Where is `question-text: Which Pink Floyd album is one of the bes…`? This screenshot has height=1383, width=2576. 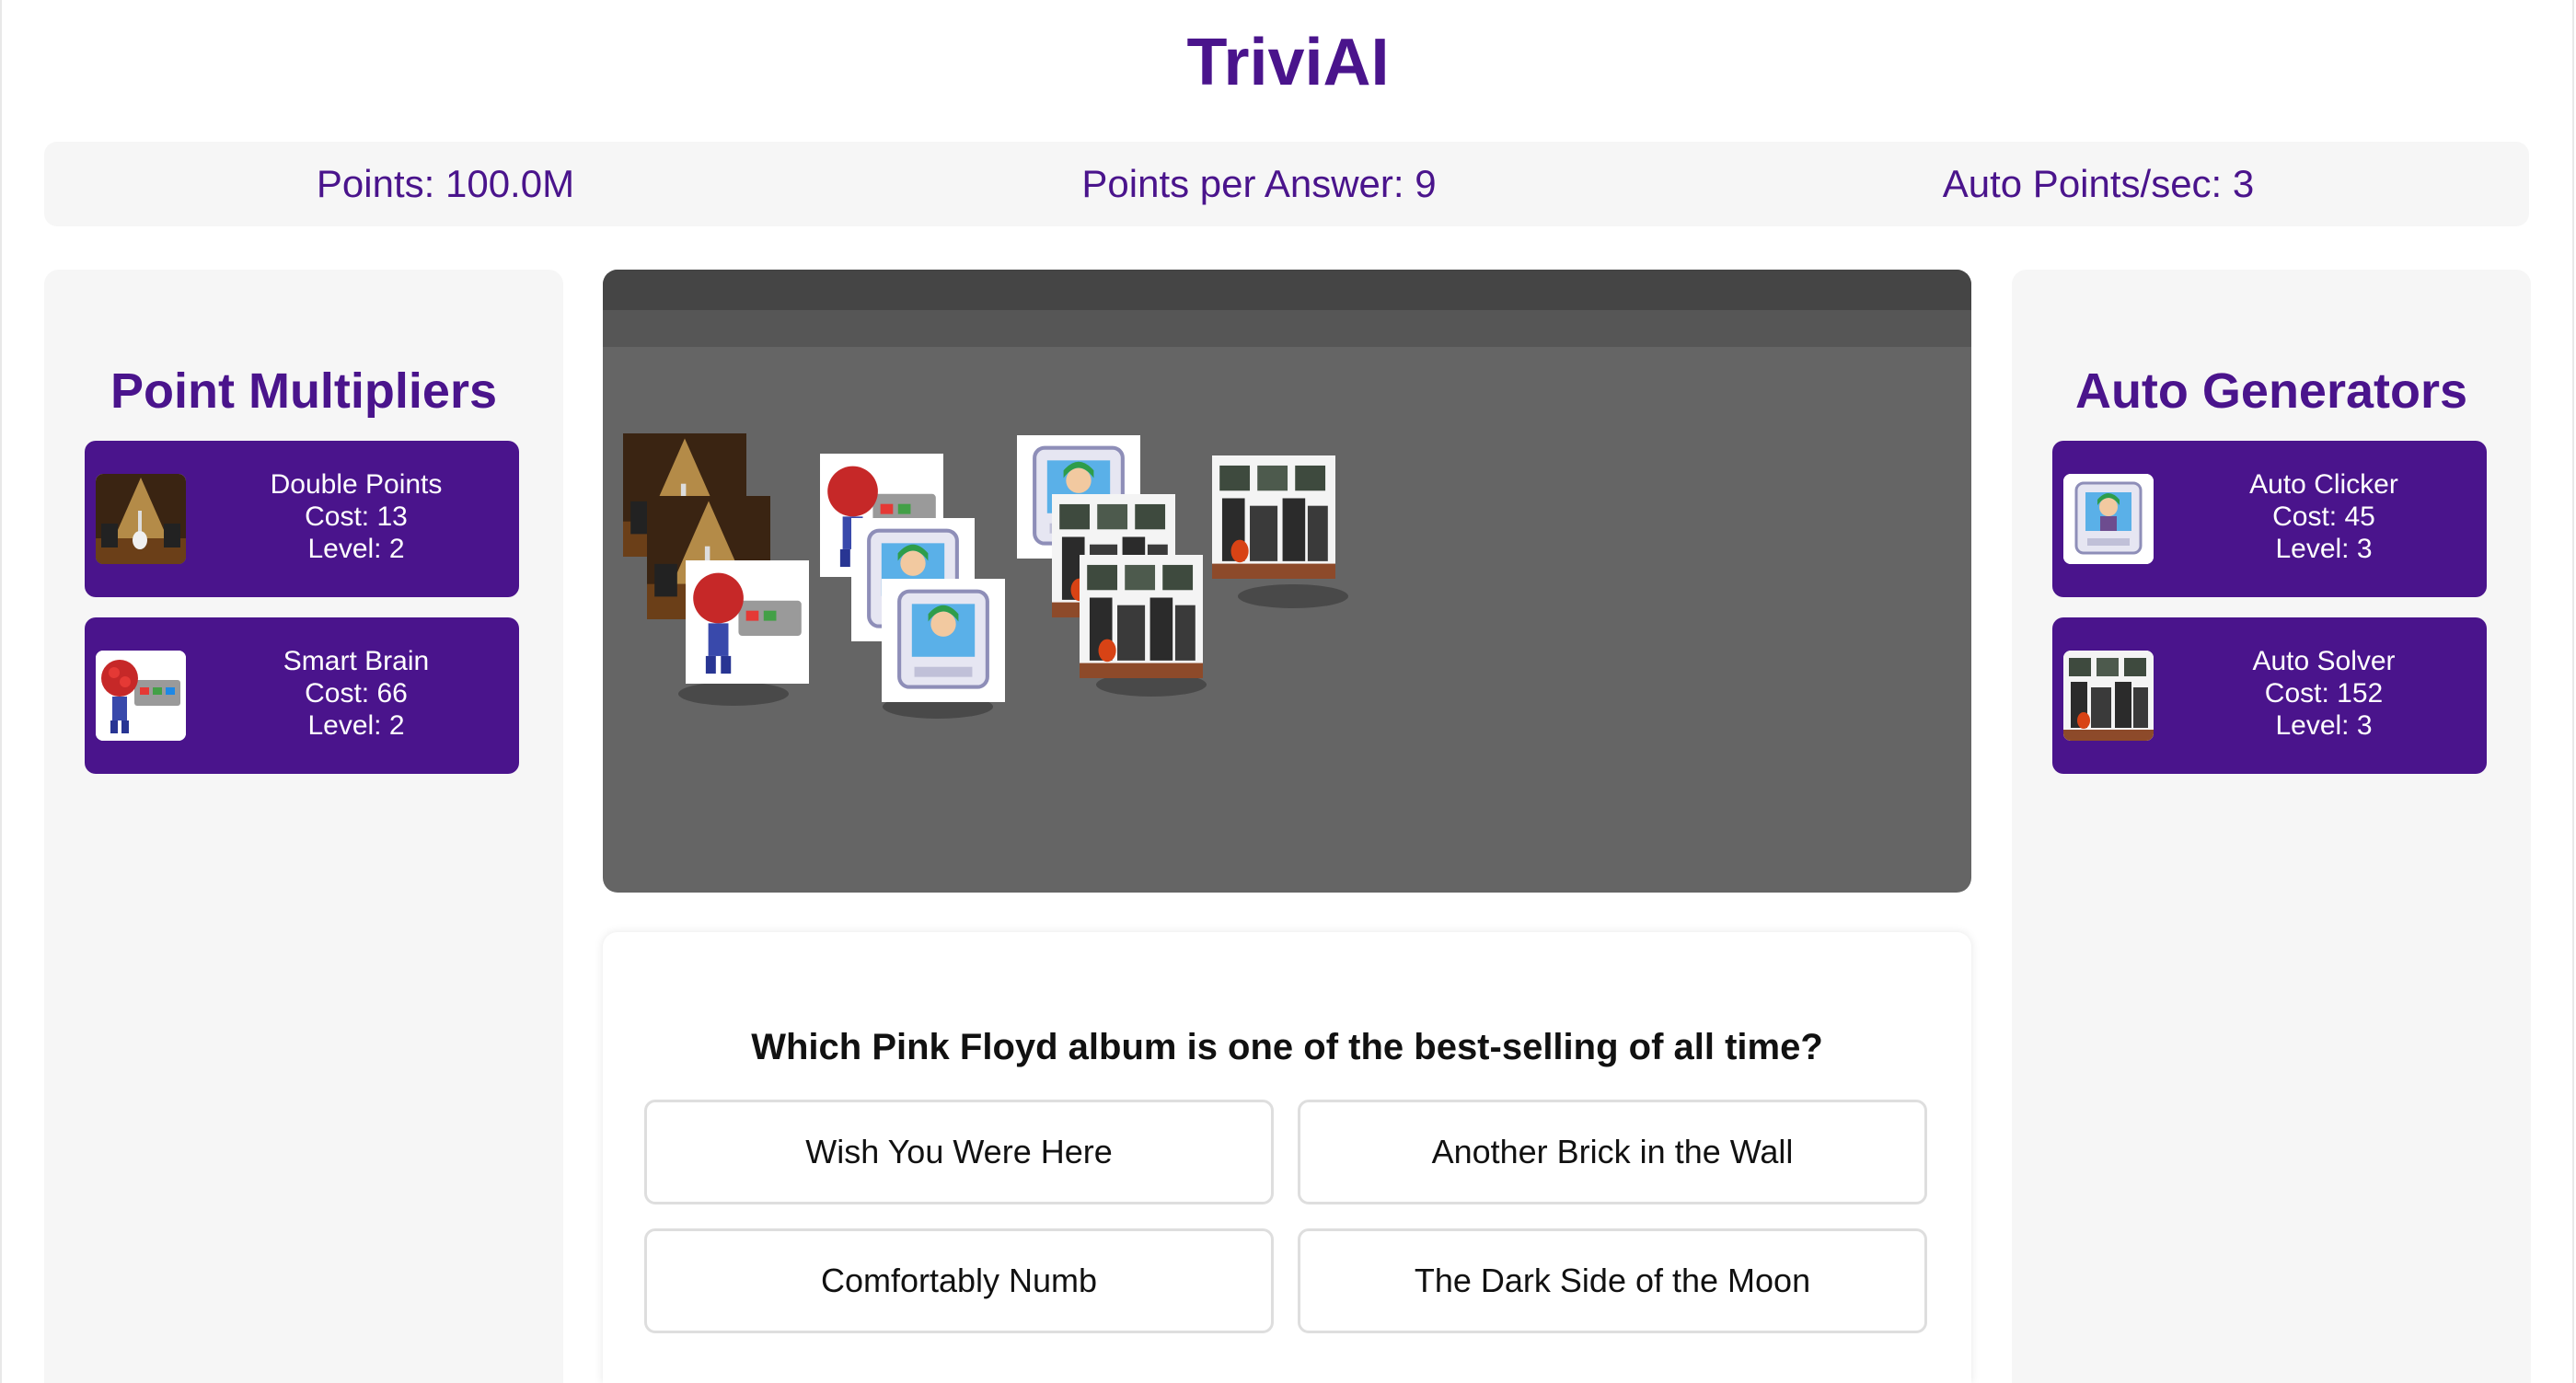 question-text: Which Pink Floyd album is one of the bes… is located at coordinates (1287, 1047).